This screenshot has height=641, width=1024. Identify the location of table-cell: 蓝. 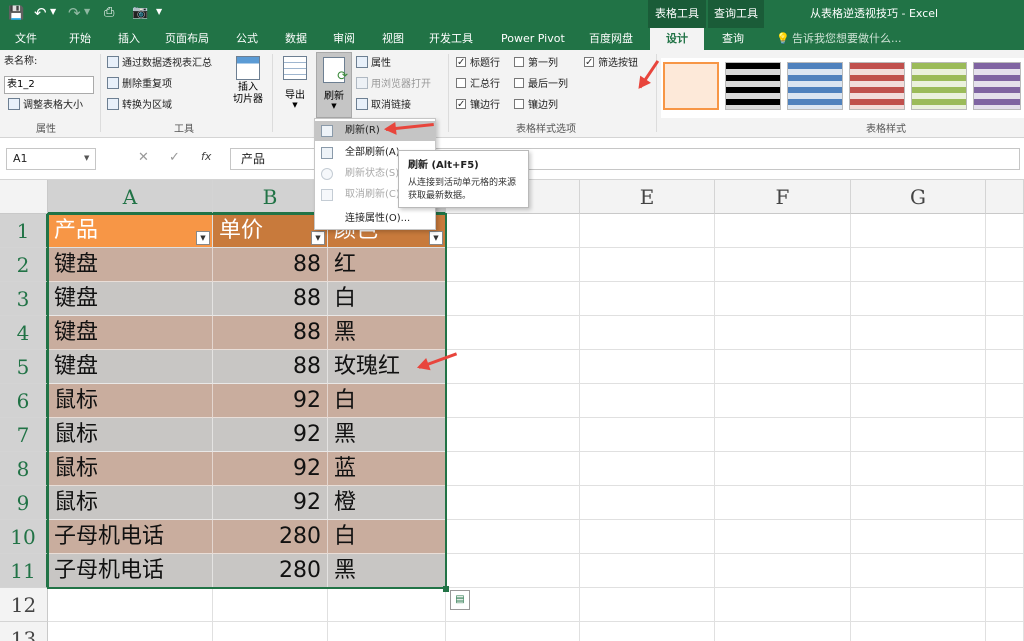
(387, 469).